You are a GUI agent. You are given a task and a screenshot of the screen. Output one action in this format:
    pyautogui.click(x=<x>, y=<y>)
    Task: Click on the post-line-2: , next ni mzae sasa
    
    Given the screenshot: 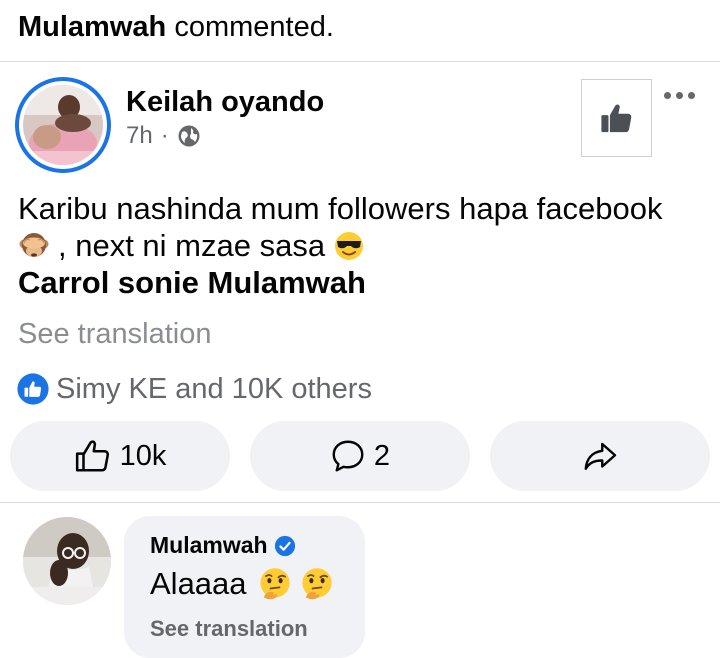 What is the action you would take?
    pyautogui.click(x=363, y=245)
    